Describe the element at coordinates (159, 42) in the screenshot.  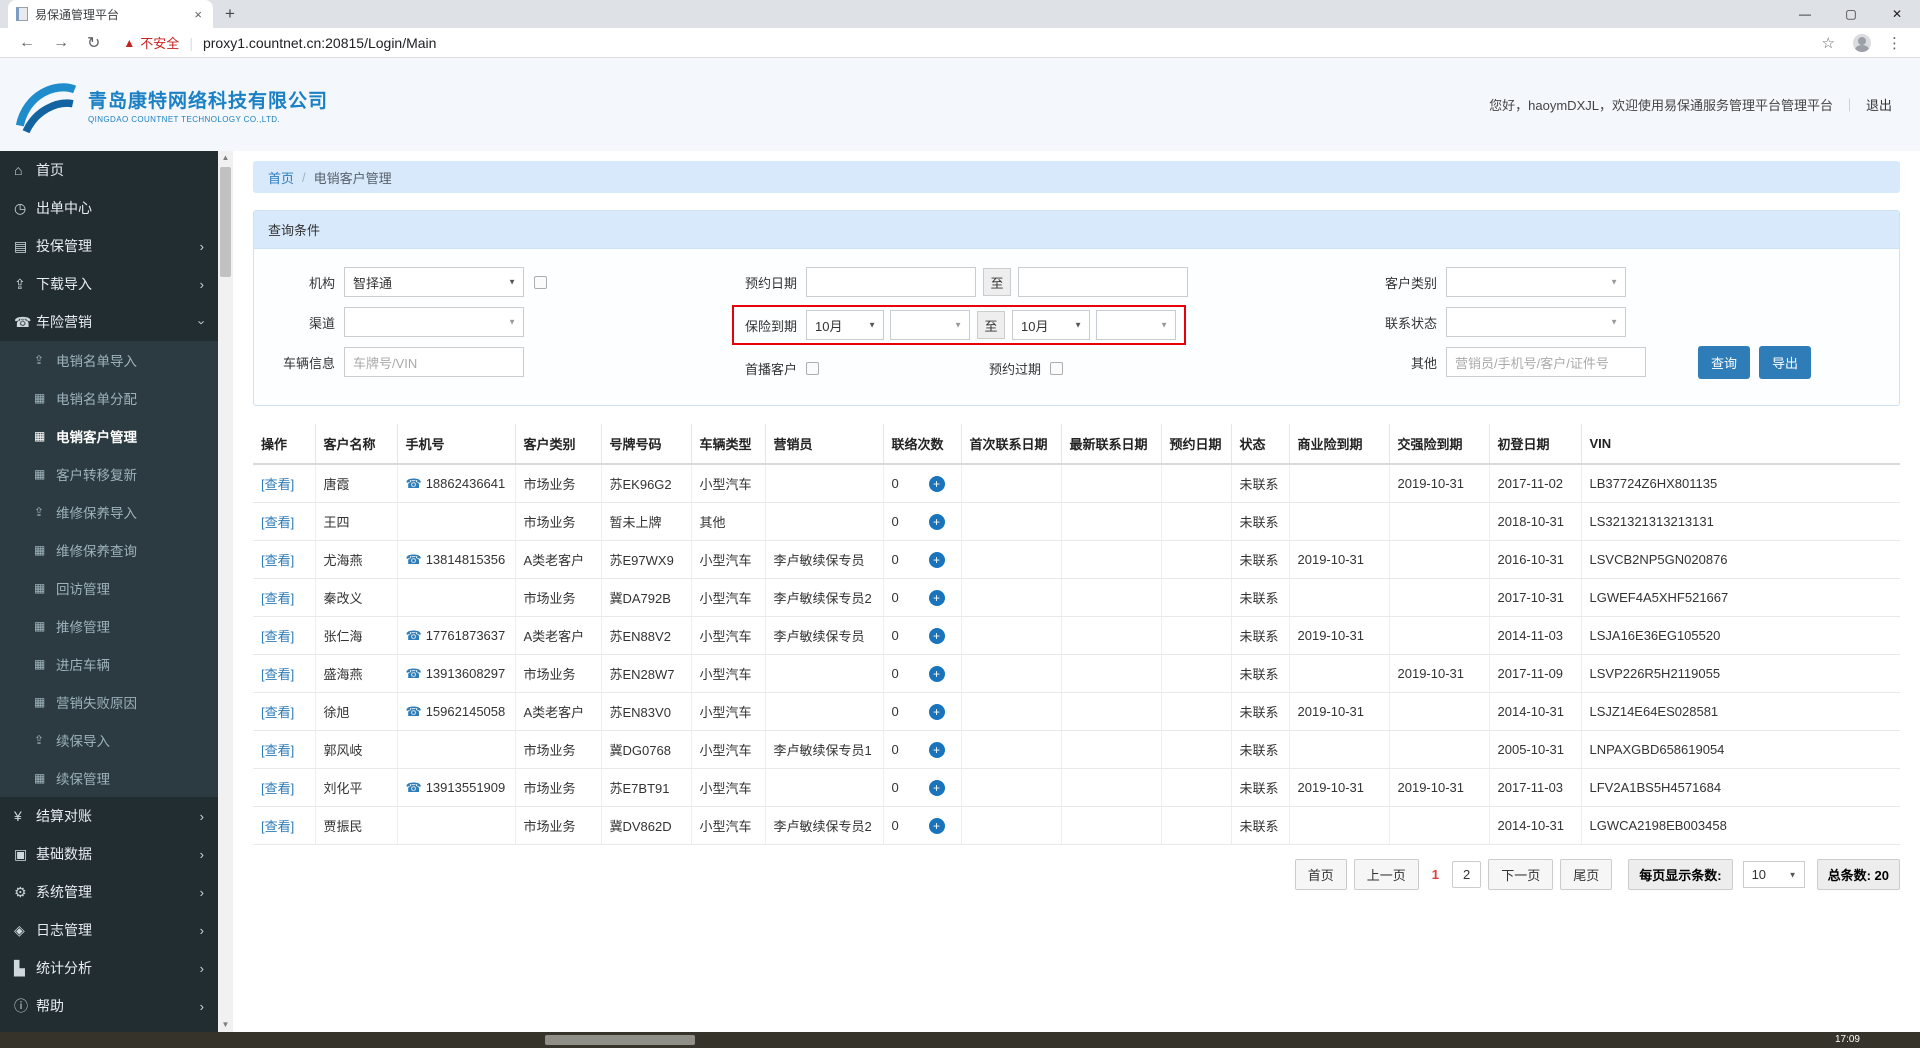
I see `security-warning-label: 不安全` at that location.